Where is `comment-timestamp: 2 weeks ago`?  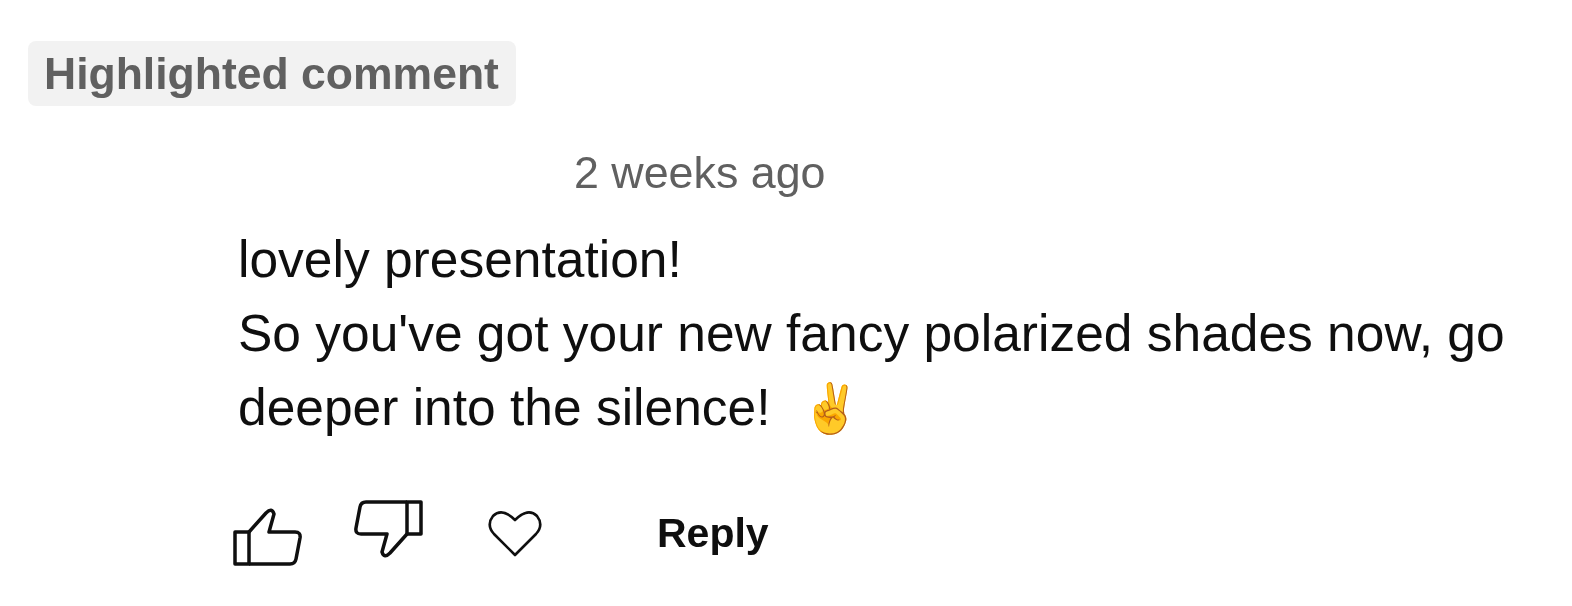 comment-timestamp: 2 weeks ago is located at coordinates (700, 172).